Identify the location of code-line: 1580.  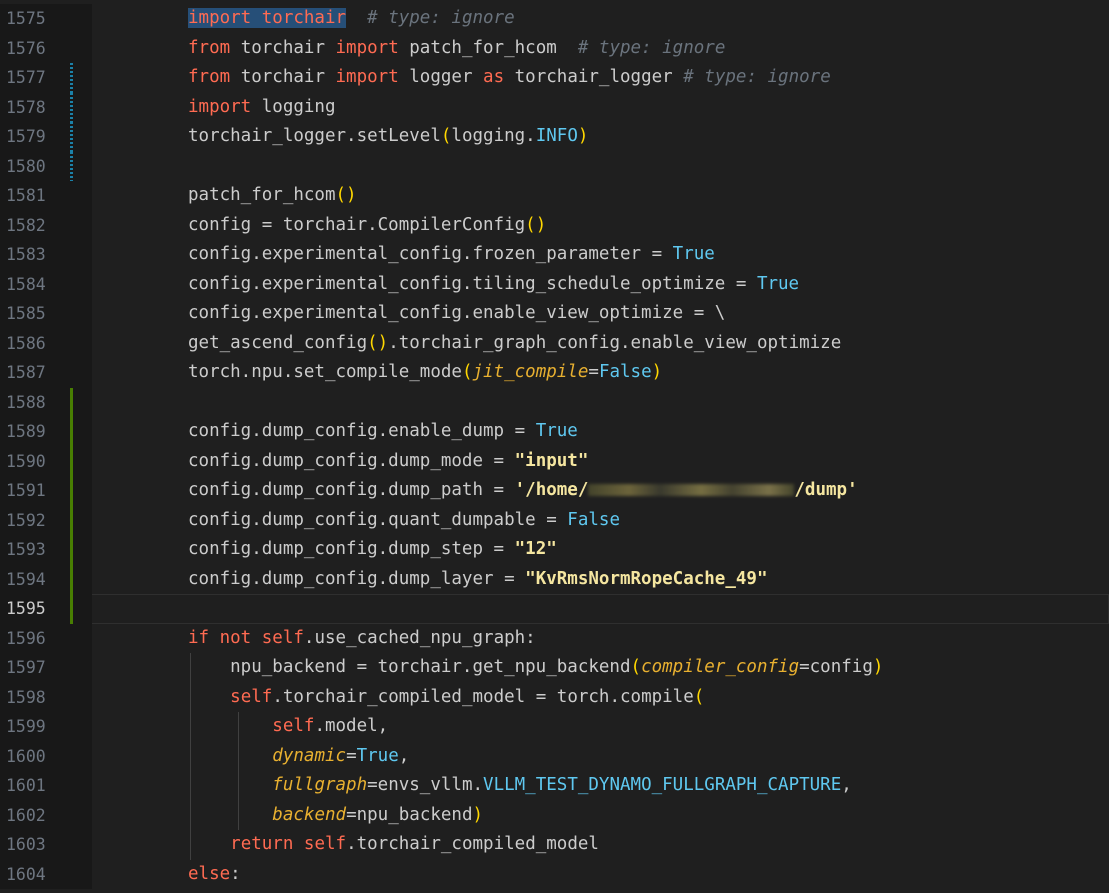
(554, 166).